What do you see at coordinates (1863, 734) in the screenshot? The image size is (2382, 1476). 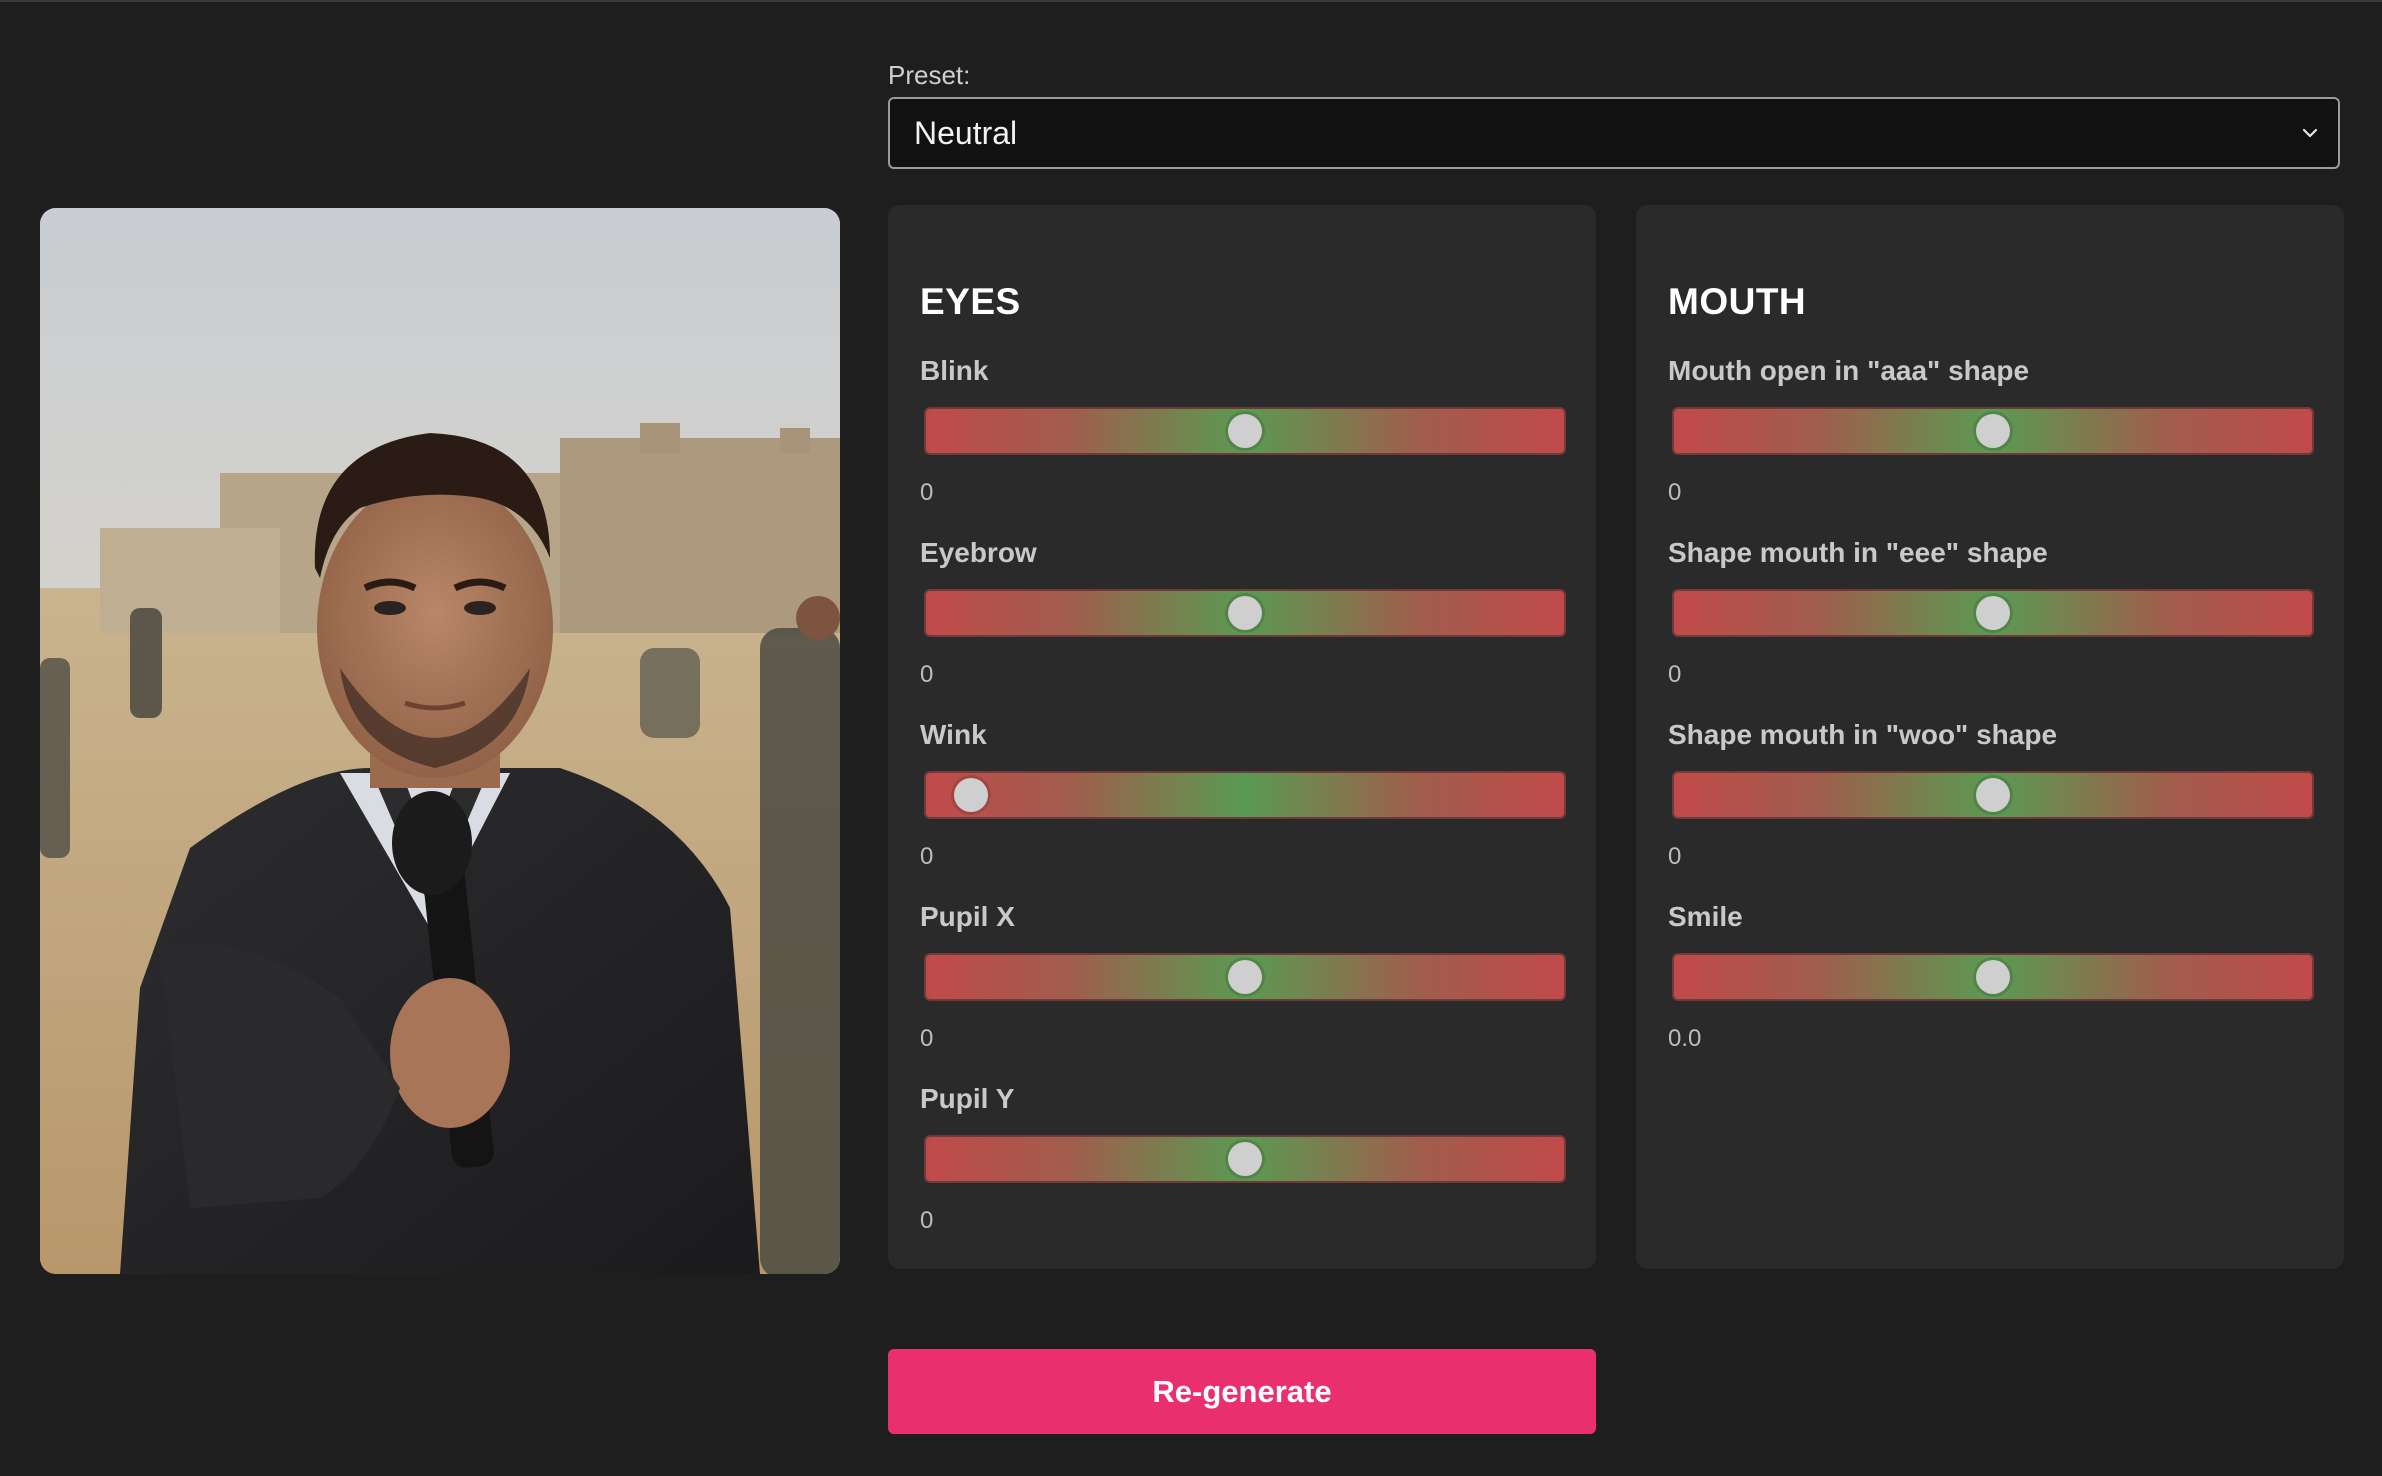 I see `mouth-woo-label: Shape mouth in "woo" shape` at bounding box center [1863, 734].